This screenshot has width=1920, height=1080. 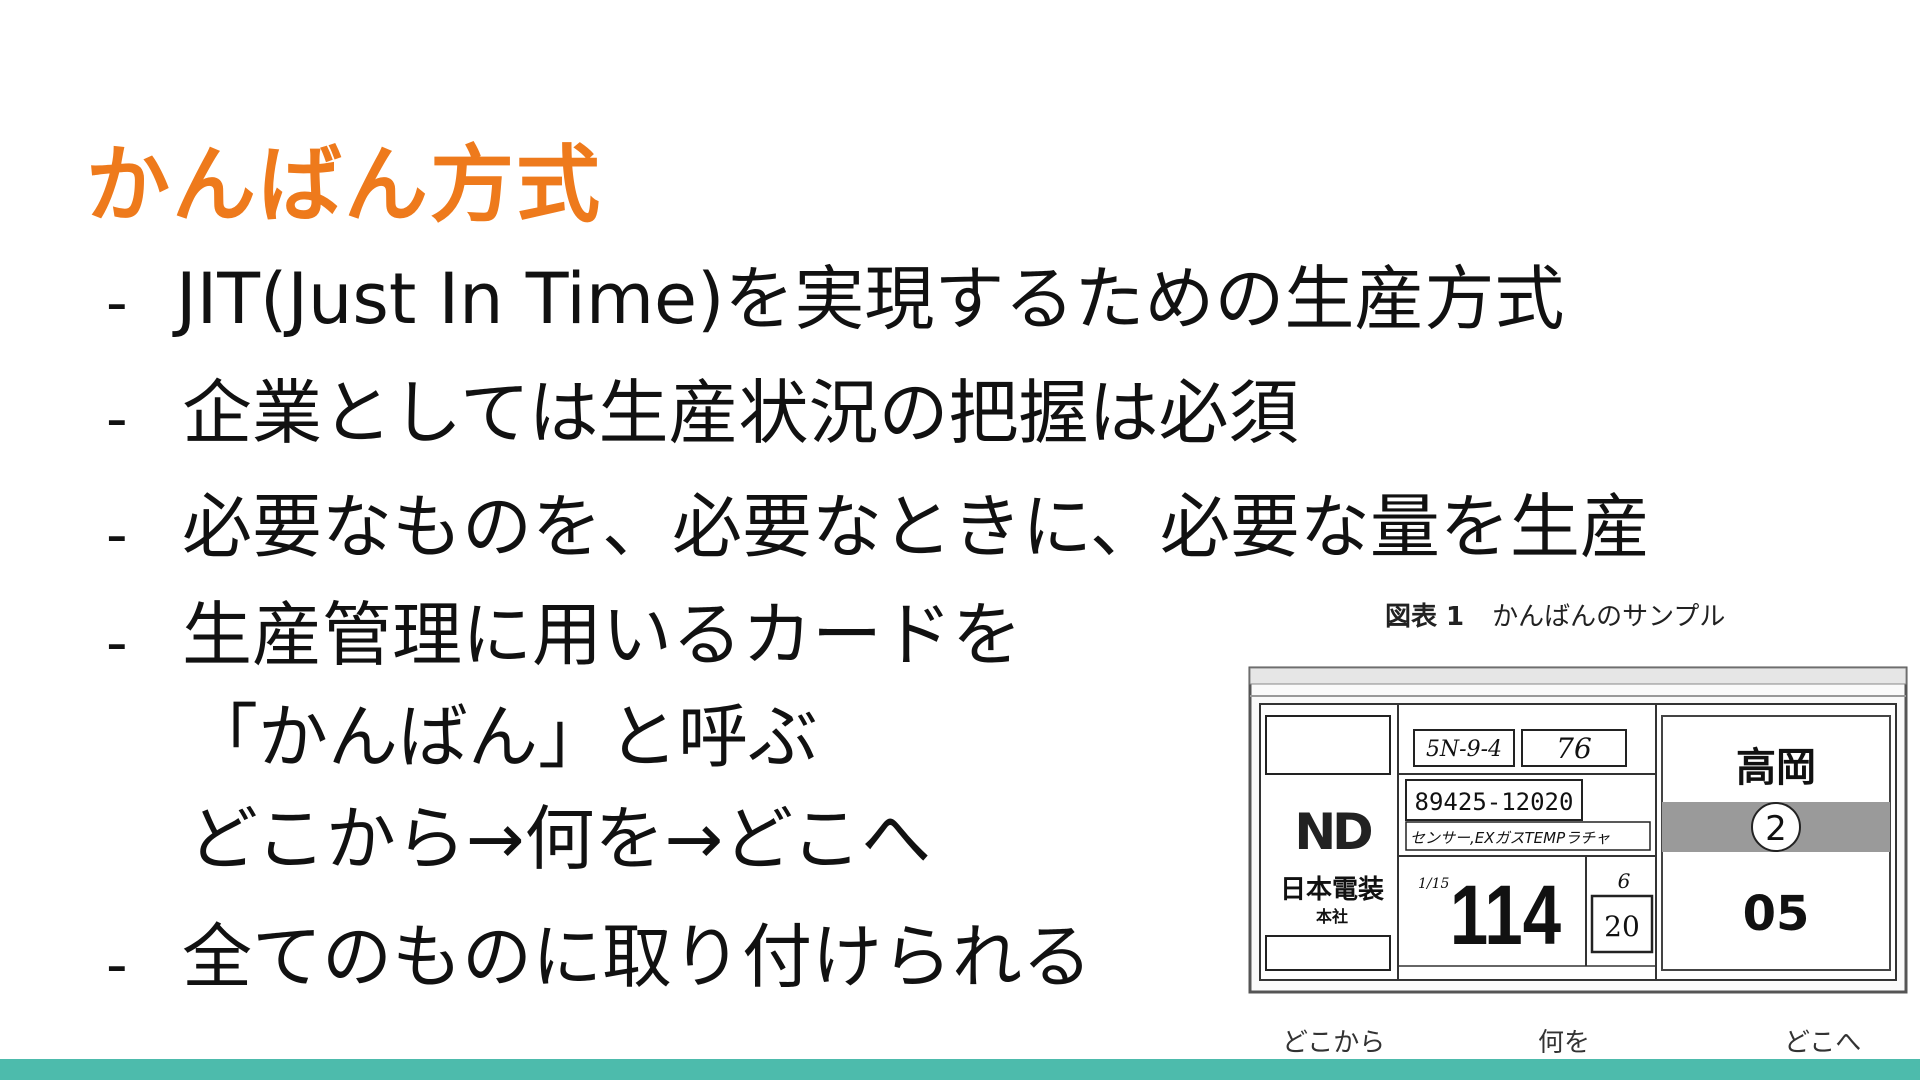 I want to click on figure-label-to: どこへ, so click(x=1823, y=1043).